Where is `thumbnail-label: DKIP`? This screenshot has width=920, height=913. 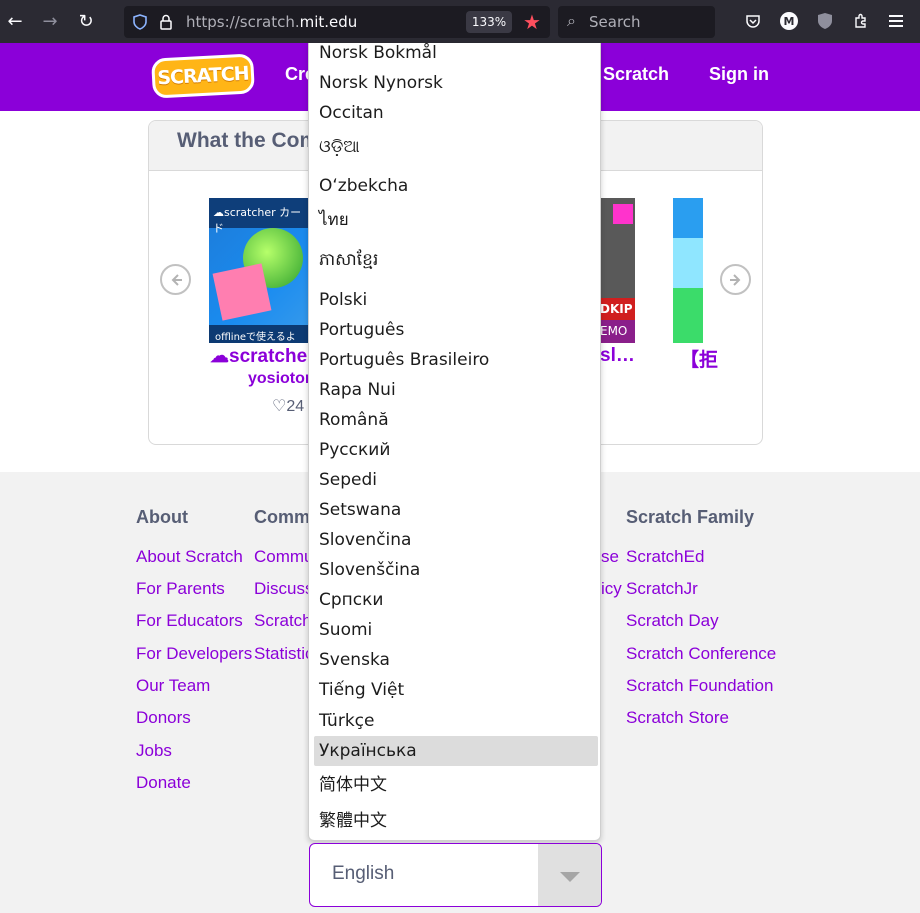 thumbnail-label: DKIP is located at coordinates (617, 309).